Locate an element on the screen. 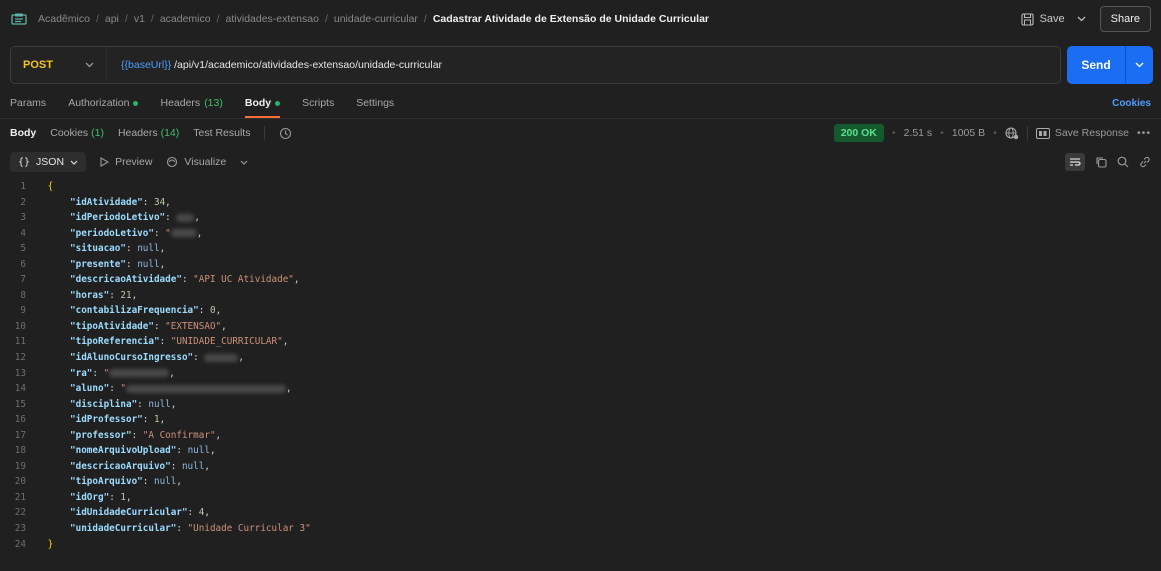 The image size is (1161, 571). tab-label: Headers is located at coordinates (180, 103).